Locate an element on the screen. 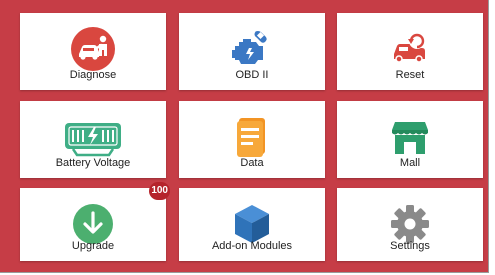 This screenshot has height=275, width=495. update-count-badge: 100 is located at coordinates (159, 191).